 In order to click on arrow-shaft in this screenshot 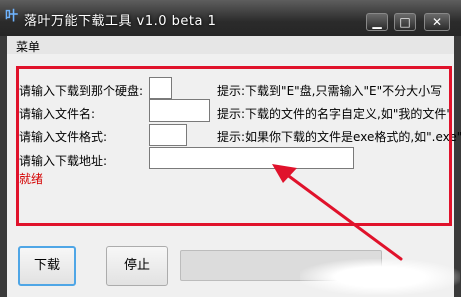, I will do `click(343, 216)`.